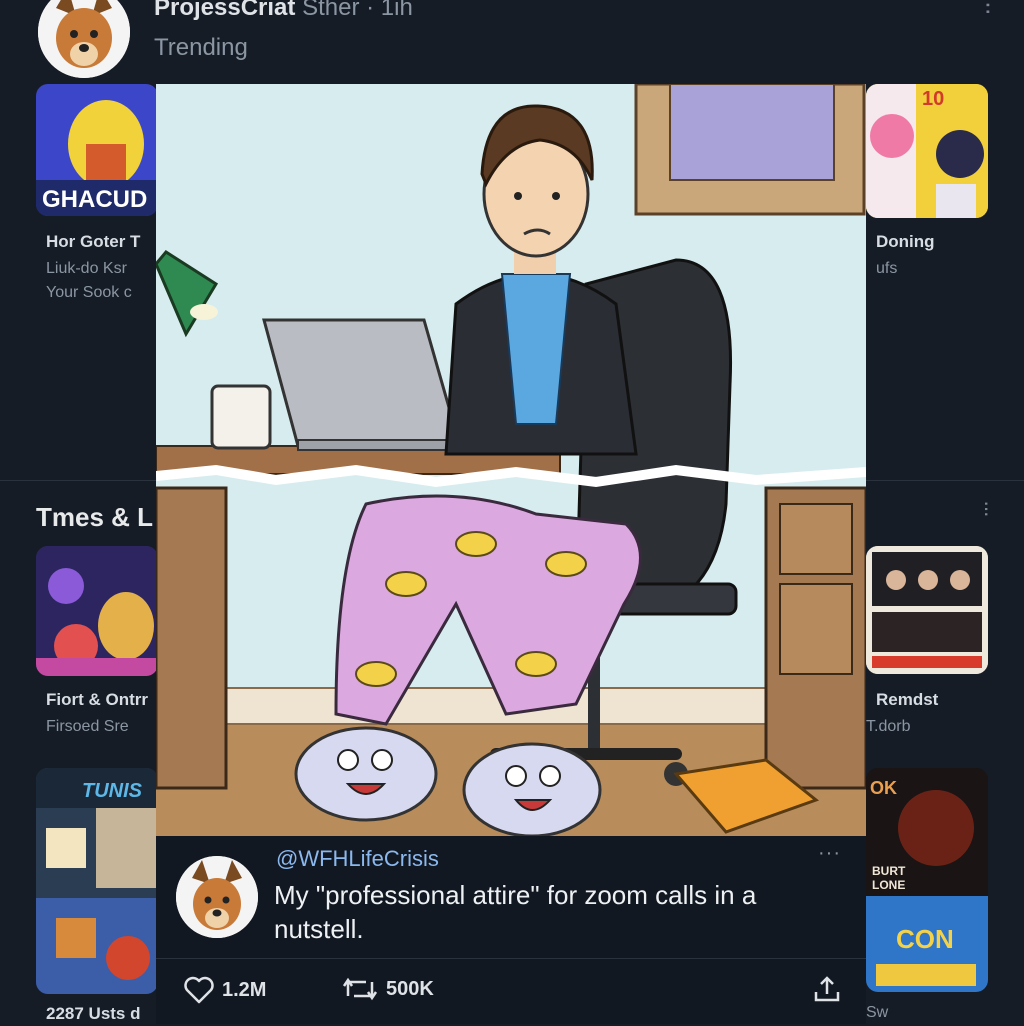 The height and width of the screenshot is (1026, 1024). I want to click on like-button: 1.2M, so click(225, 990).